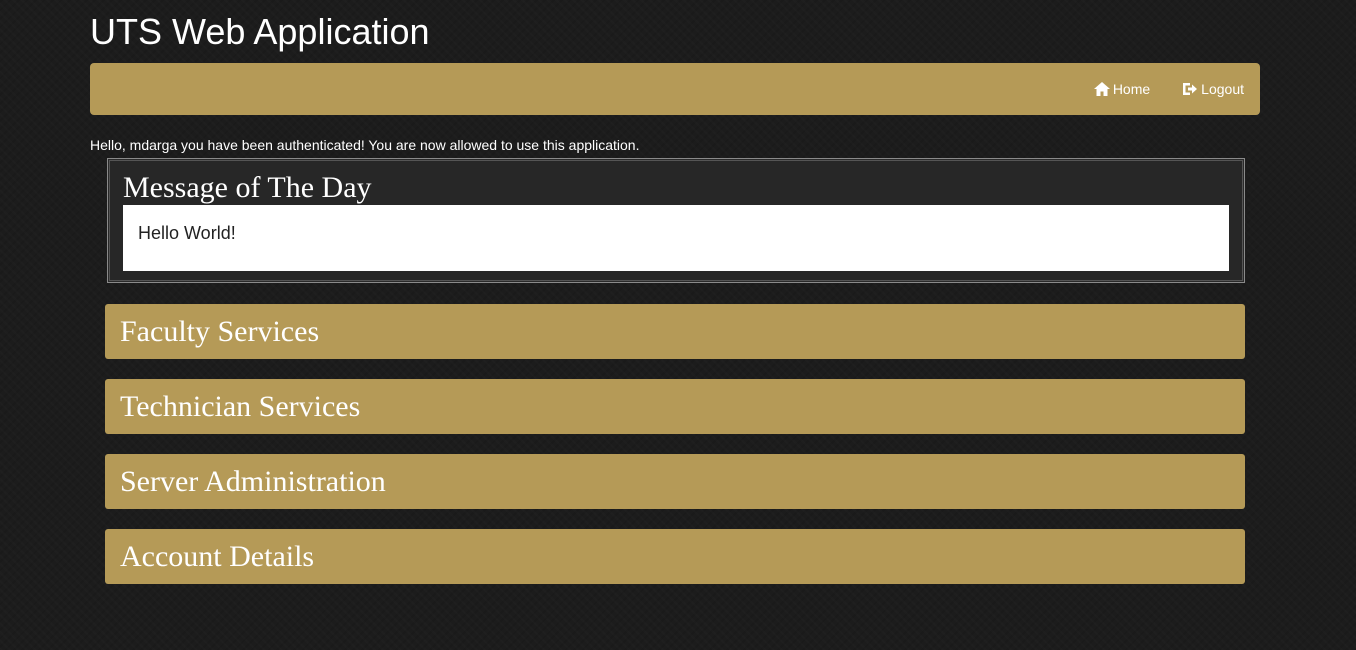 The image size is (1356, 650). I want to click on home-link: Home, so click(1122, 89).